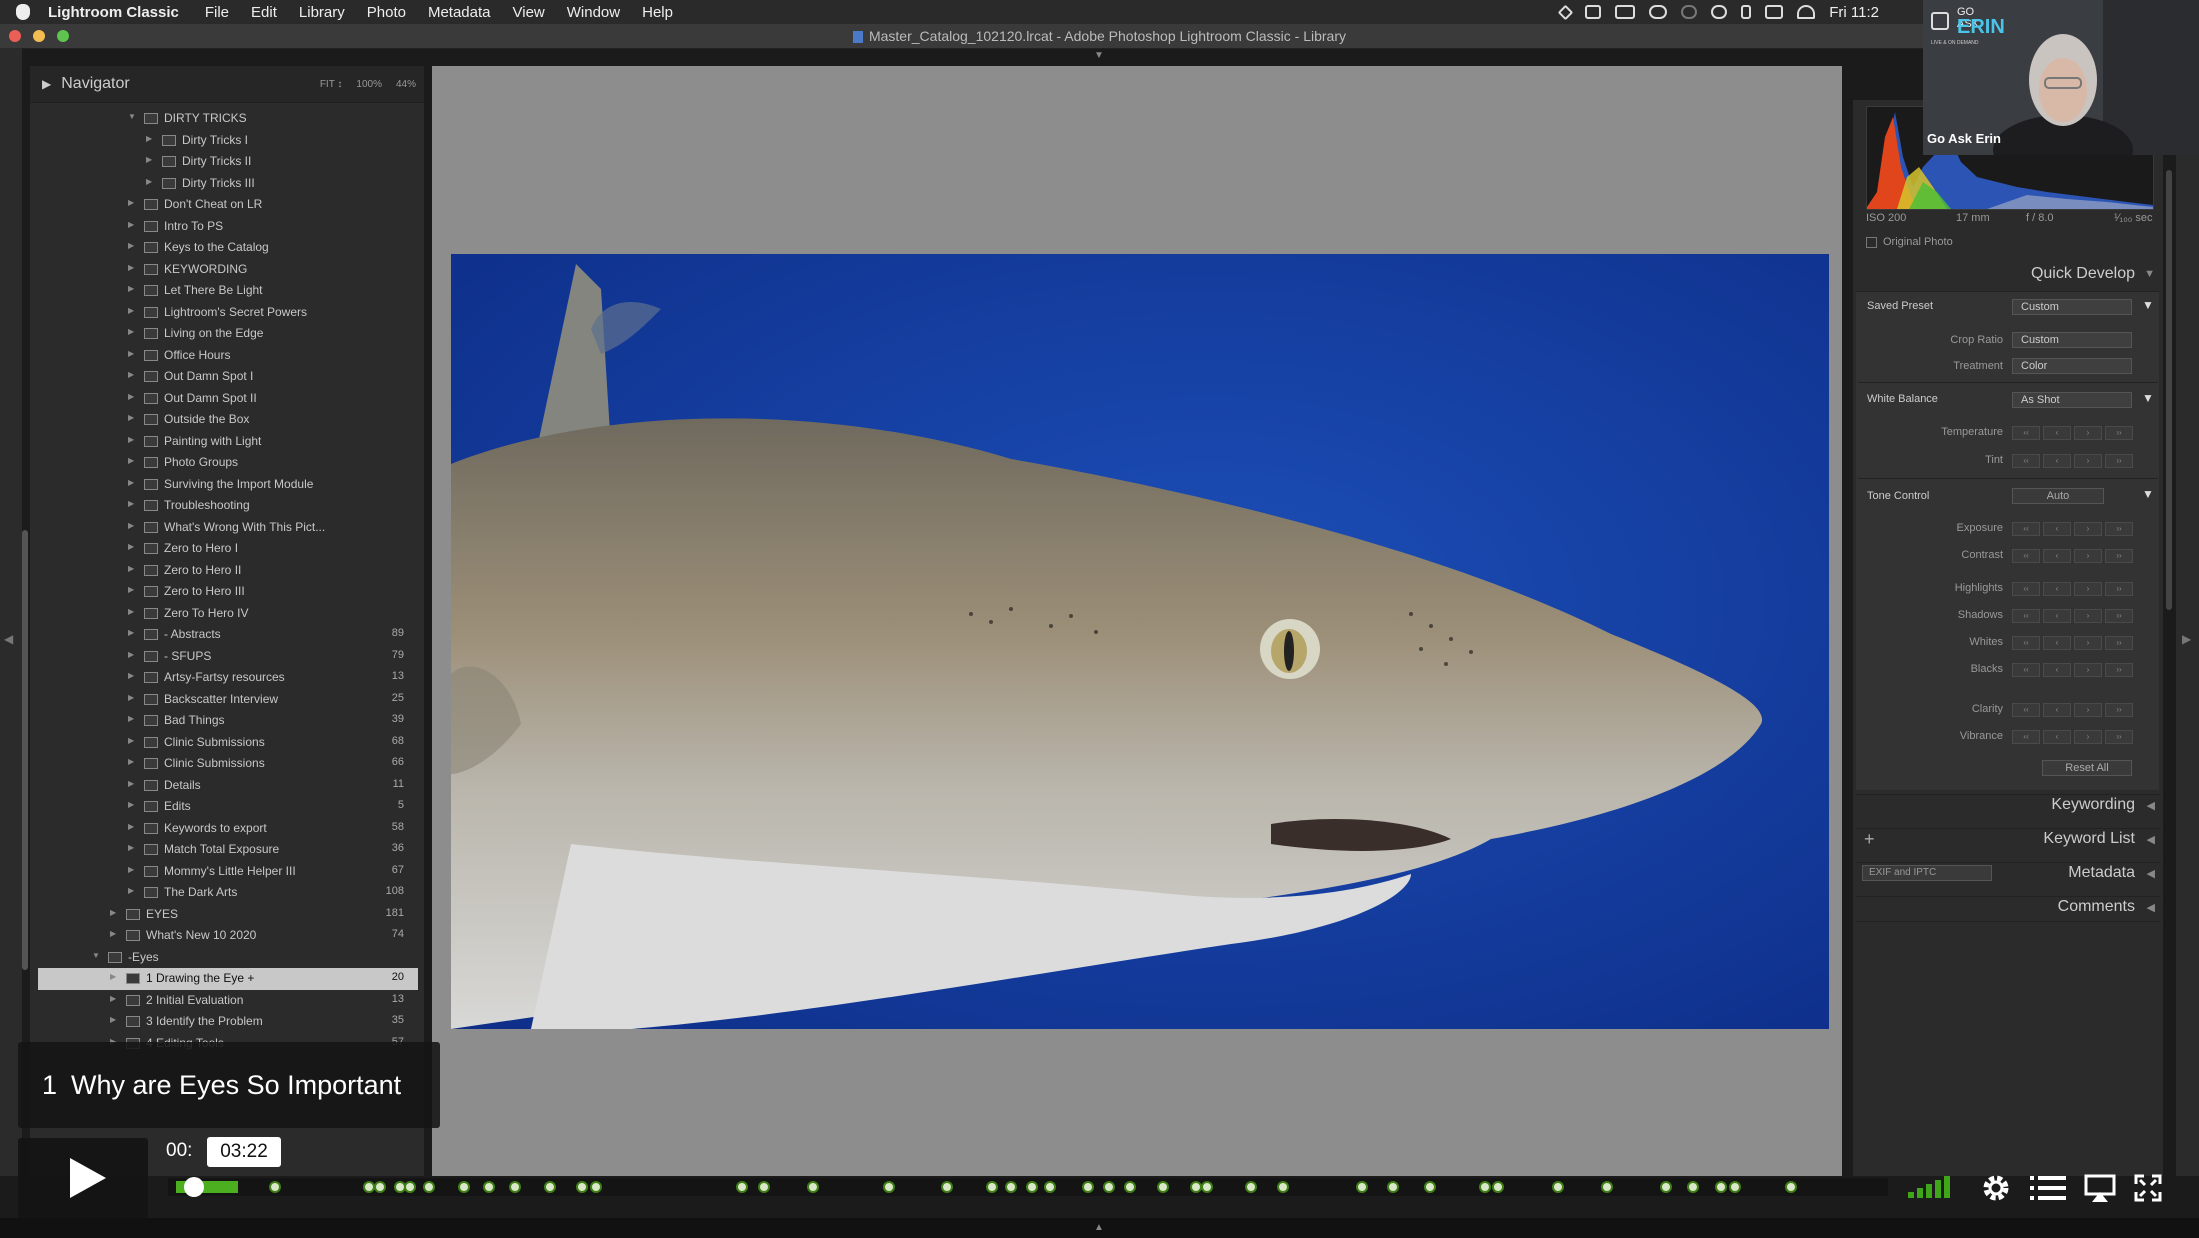 Image resolution: width=2199 pixels, height=1238 pixels. I want to click on collection-row: ▶ Don't Cheat on LR, so click(228, 205).